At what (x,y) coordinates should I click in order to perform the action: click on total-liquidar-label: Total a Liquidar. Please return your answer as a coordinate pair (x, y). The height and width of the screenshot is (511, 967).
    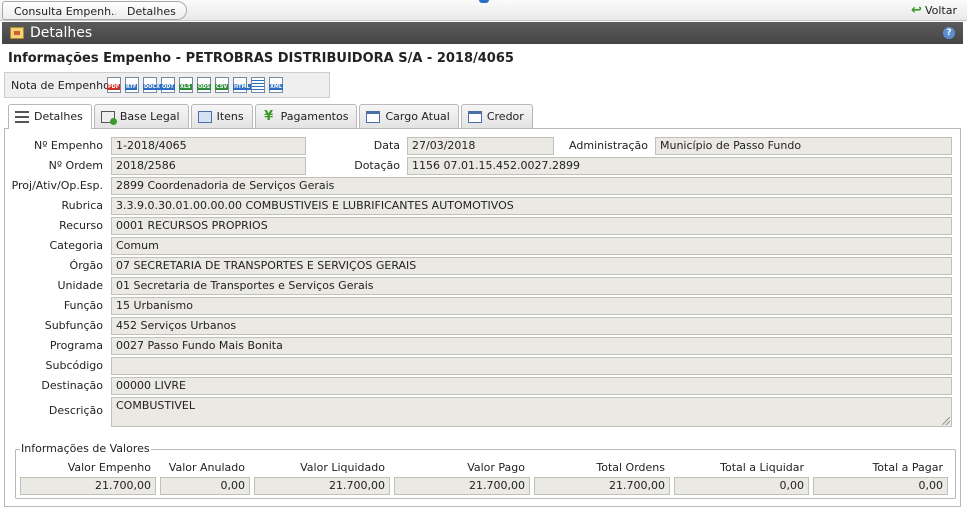
    Looking at the image, I should click on (762, 467).